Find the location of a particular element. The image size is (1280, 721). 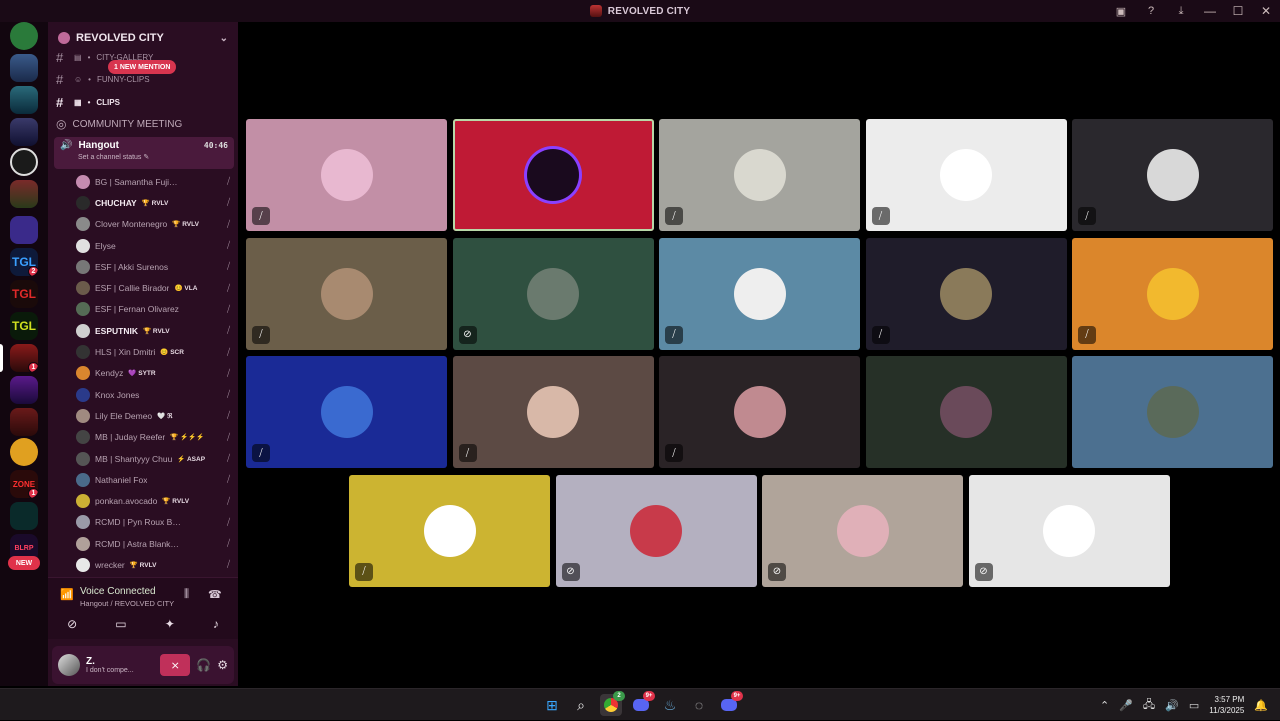

voice-member: BG | Samantha Fujiwara ⧸ is located at coordinates (155, 181).